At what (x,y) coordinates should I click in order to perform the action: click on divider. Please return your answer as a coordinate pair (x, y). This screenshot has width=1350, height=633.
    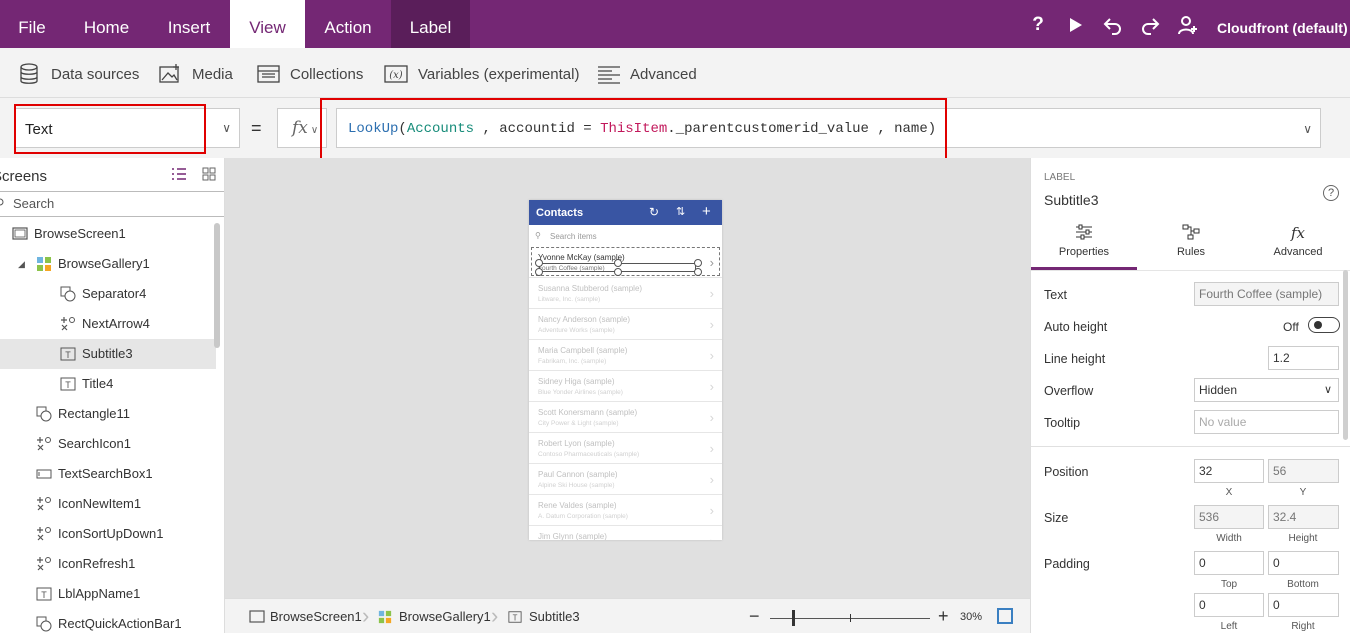
    Looking at the image, I should click on (1190, 446).